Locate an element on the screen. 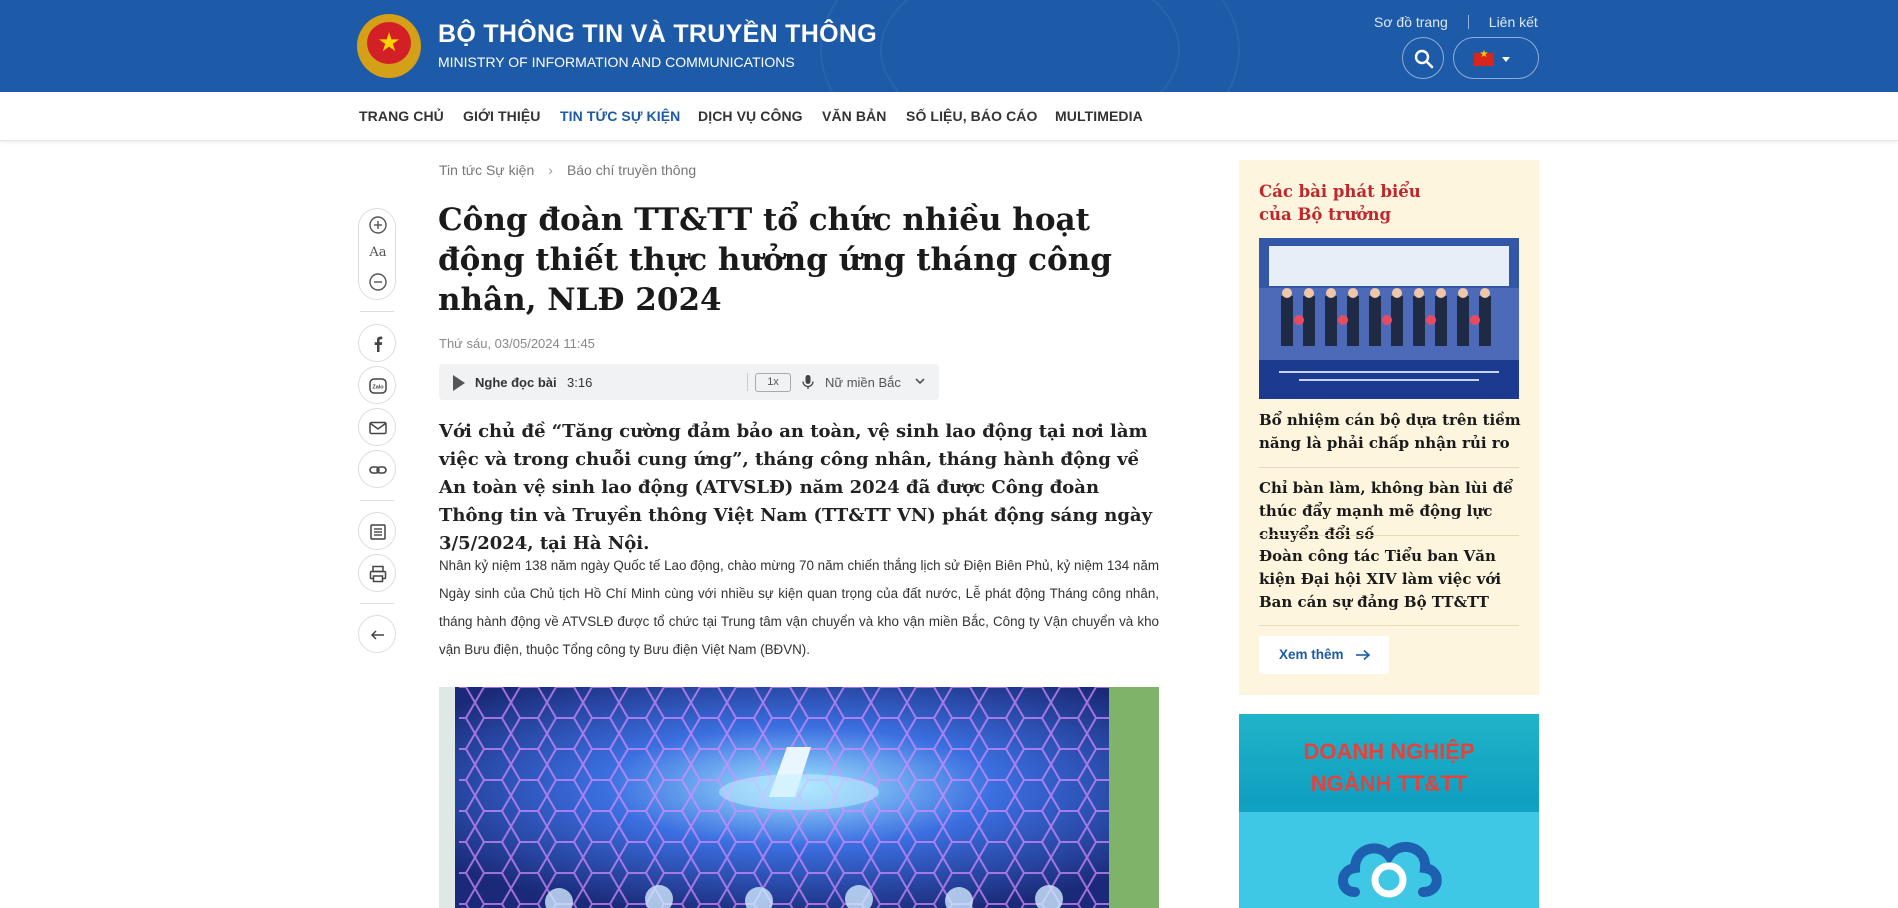 This screenshot has height=908, width=1898. nav-item-documents: VĂN BẢN is located at coordinates (854, 116).